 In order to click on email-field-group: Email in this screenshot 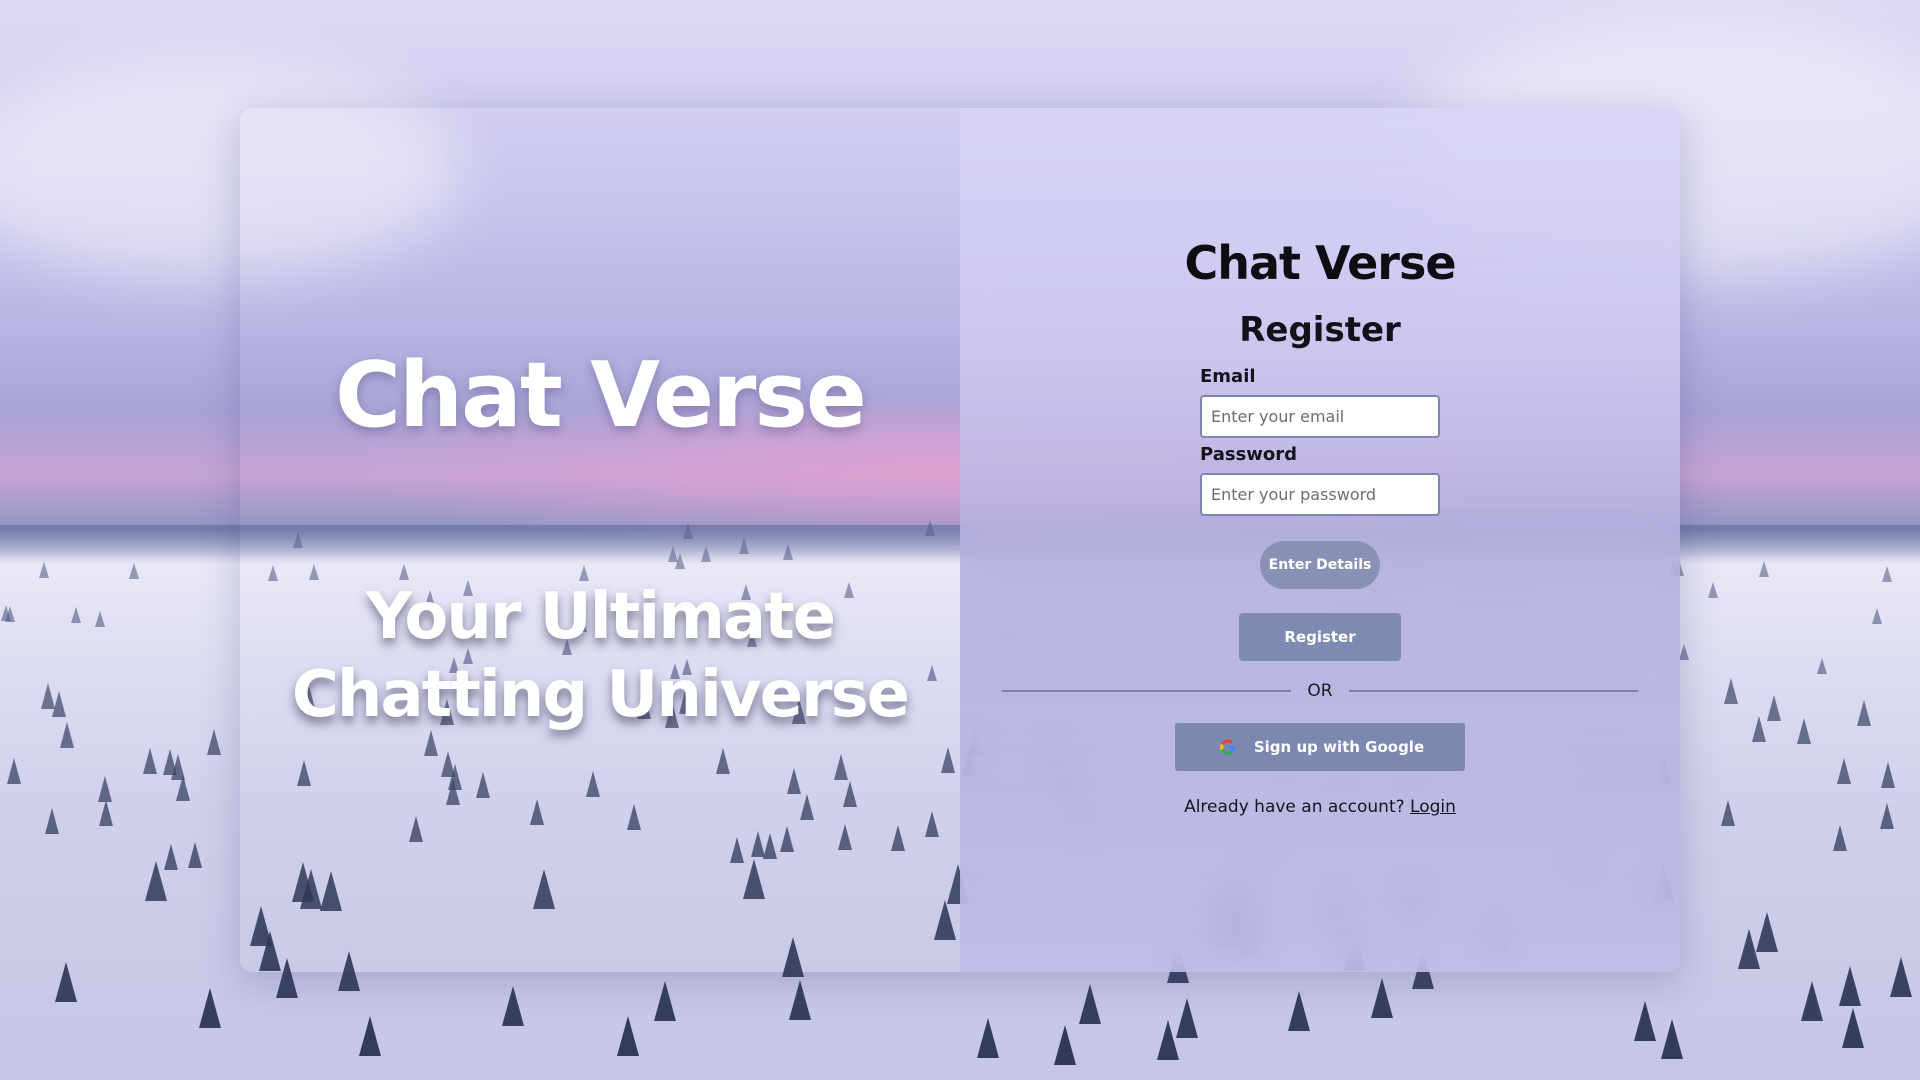, I will do `click(1320, 402)`.